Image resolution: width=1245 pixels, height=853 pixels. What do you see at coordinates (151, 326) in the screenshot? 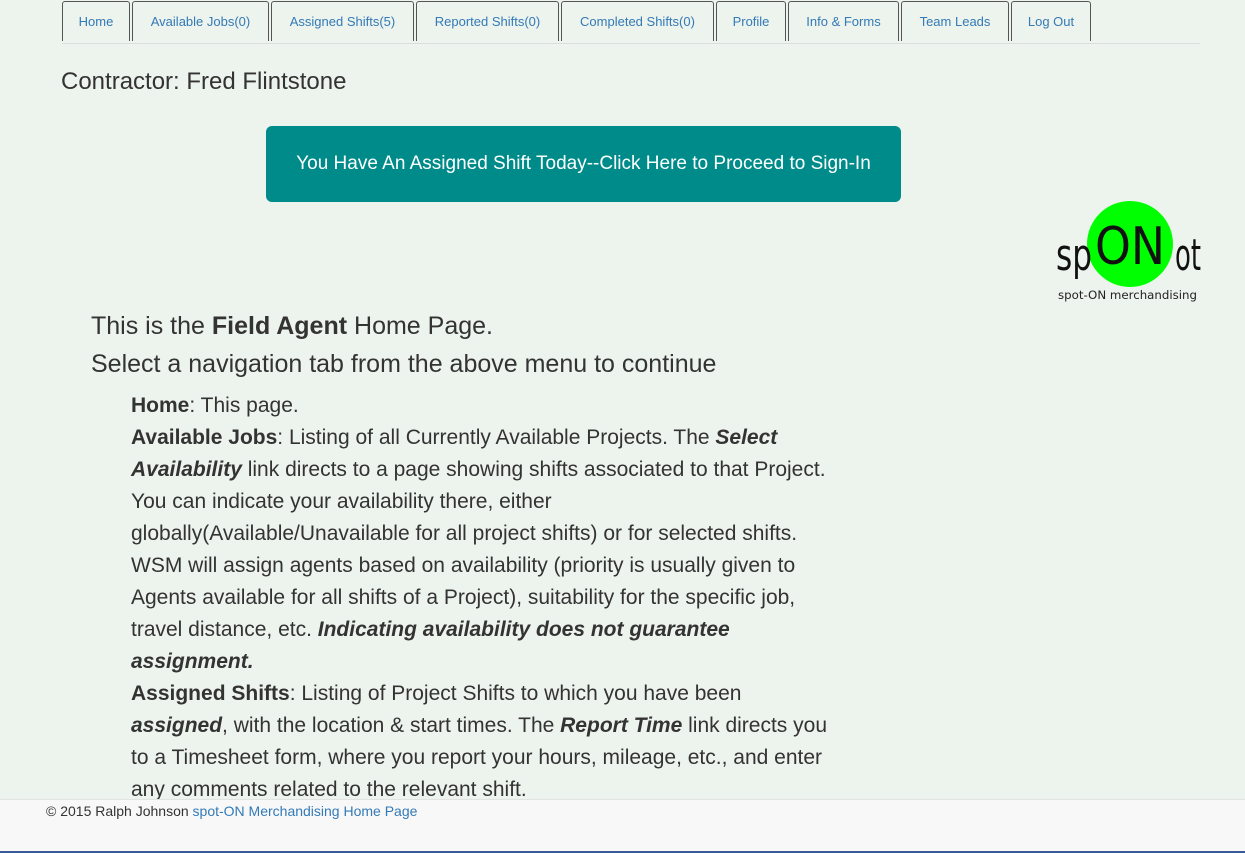
I see `heading-prefix: This is the` at bounding box center [151, 326].